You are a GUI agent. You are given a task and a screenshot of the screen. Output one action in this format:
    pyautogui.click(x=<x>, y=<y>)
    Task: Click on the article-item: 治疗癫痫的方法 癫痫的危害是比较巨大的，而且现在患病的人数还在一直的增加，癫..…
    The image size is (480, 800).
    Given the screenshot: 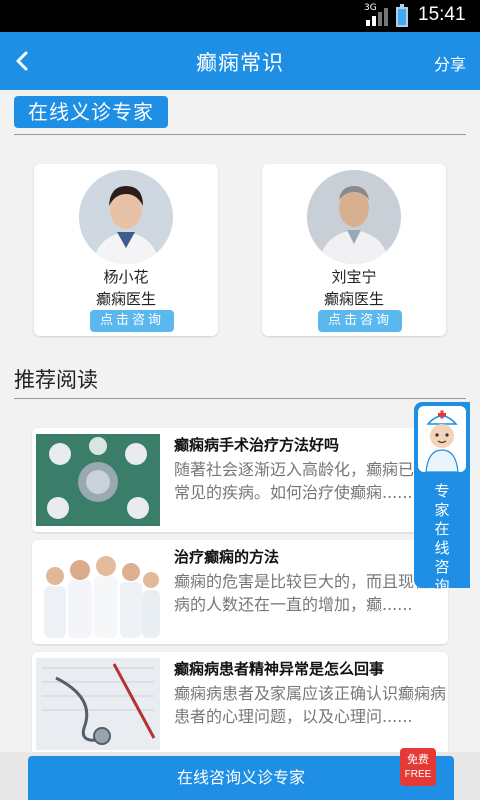 What is the action you would take?
    pyautogui.click(x=240, y=592)
    